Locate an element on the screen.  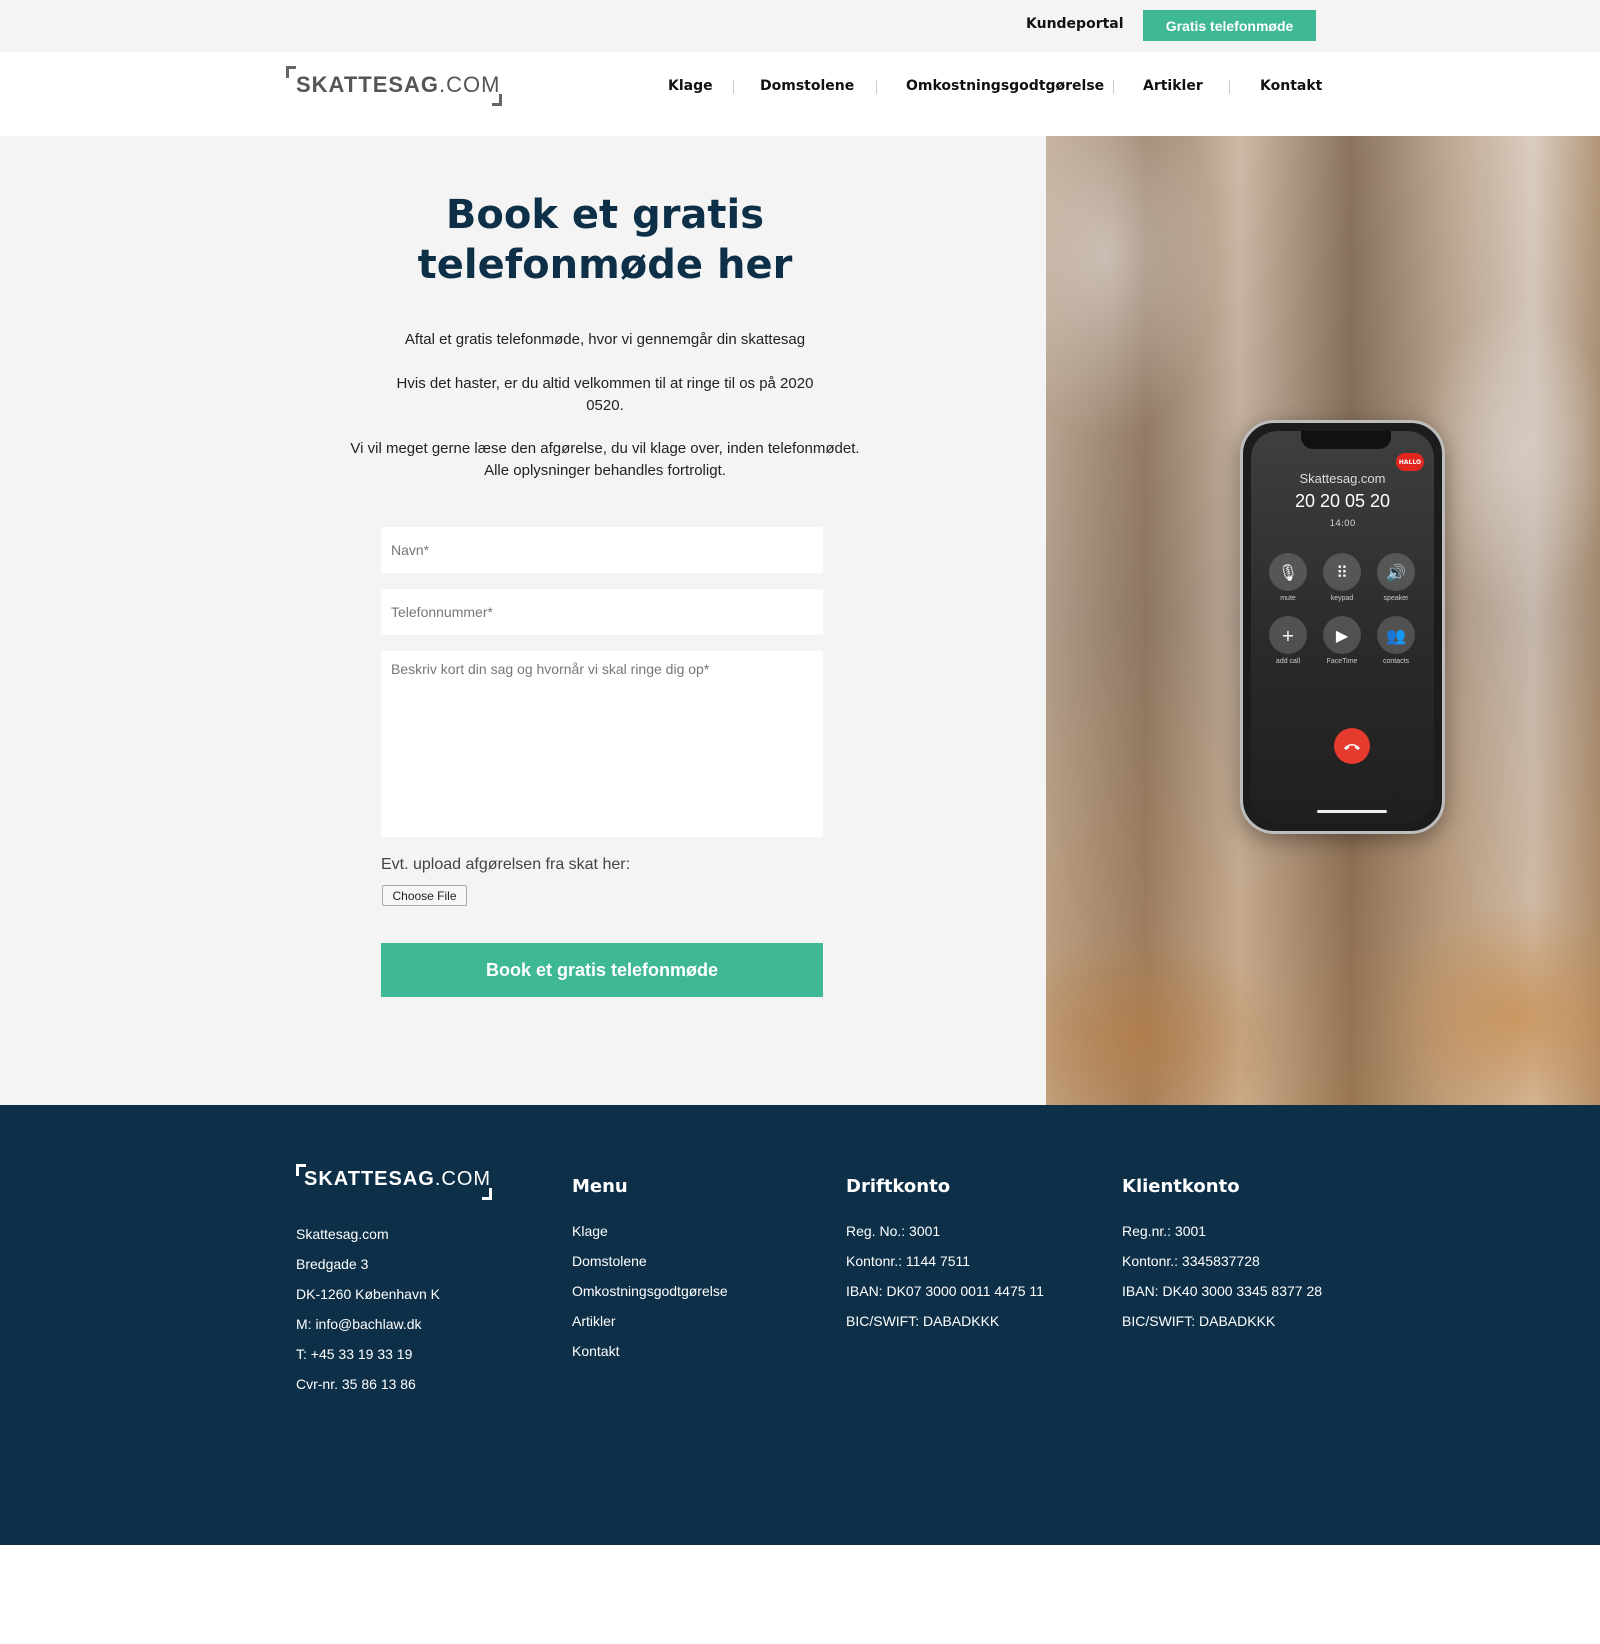
add-call-label: add call is located at coordinates (1288, 661).